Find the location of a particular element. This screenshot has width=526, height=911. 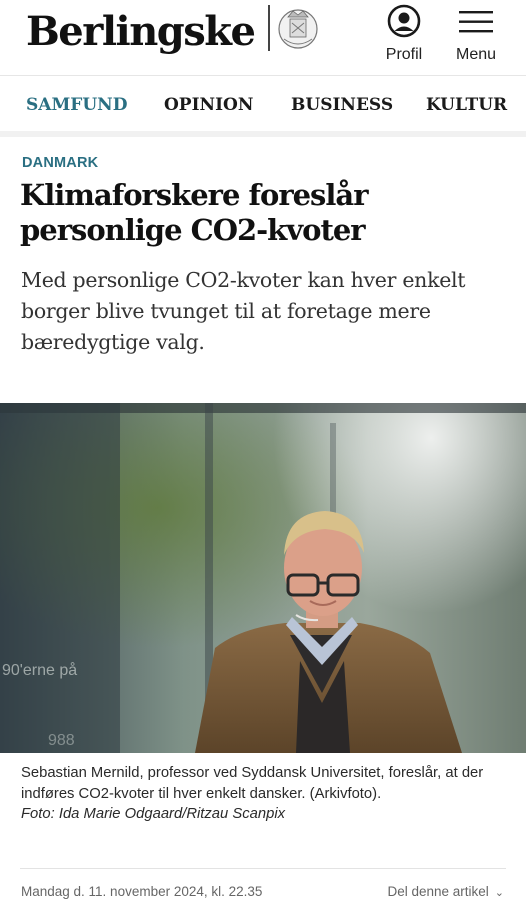

site-logo: Berlingske is located at coordinates (141, 32).